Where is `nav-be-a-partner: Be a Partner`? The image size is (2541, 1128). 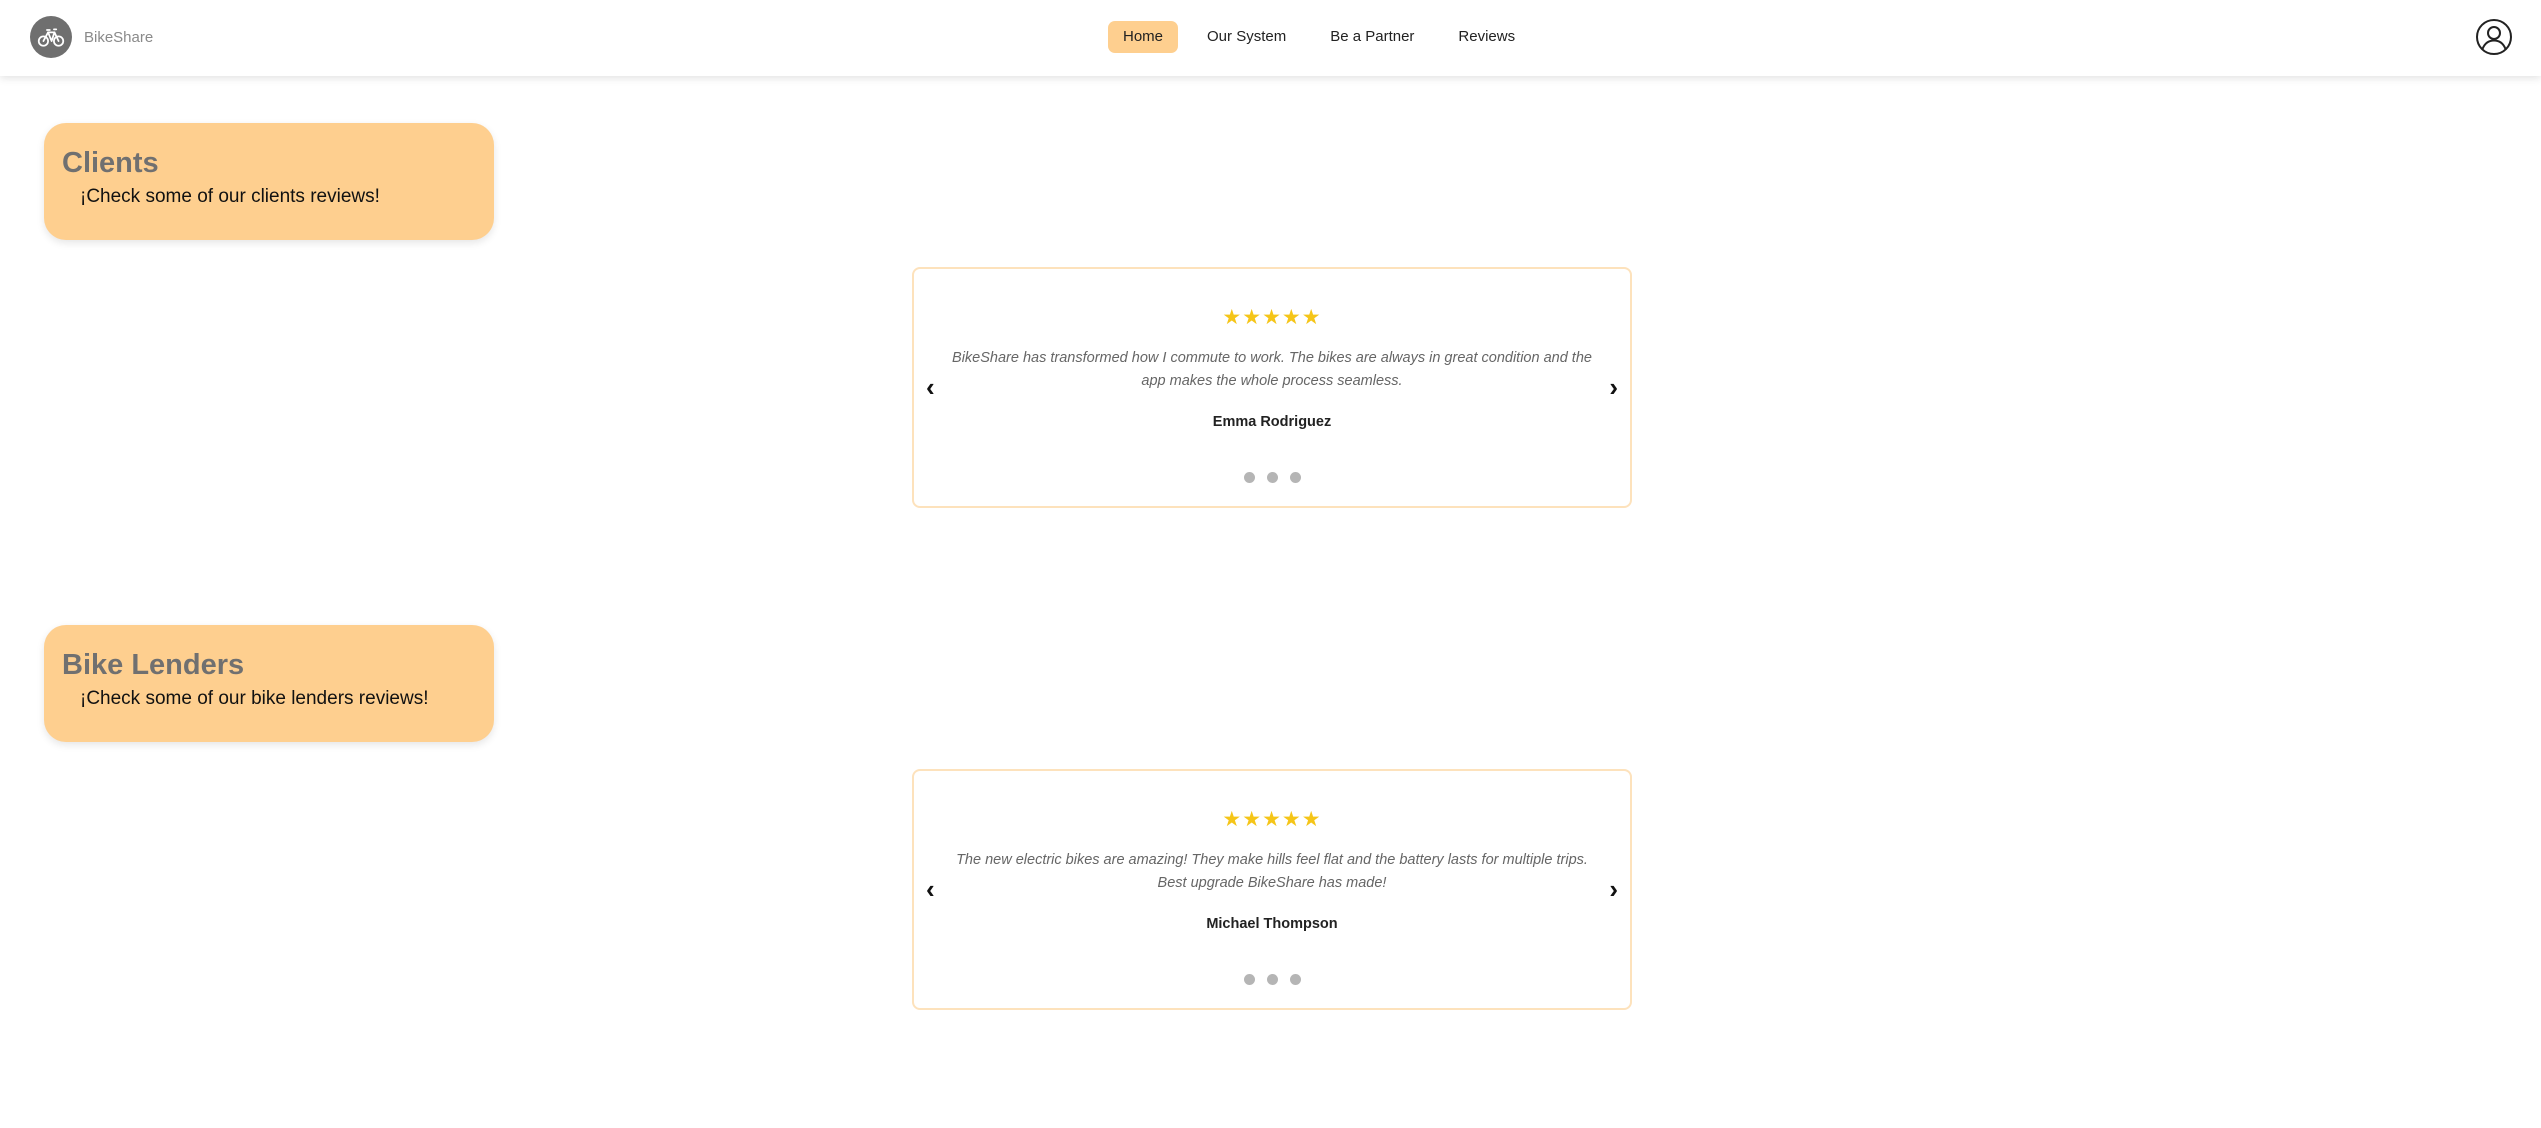 nav-be-a-partner: Be a Partner is located at coordinates (1372, 37).